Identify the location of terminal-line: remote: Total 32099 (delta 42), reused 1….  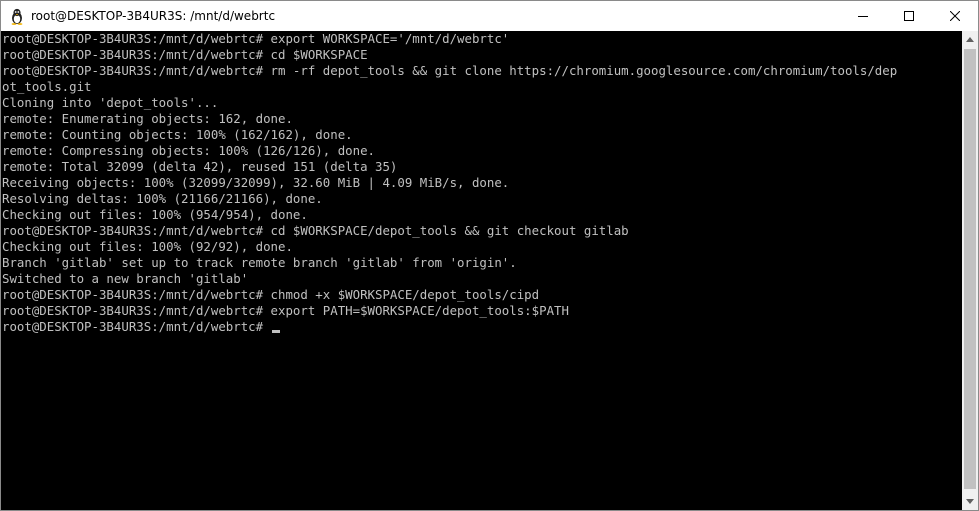
(200, 166).